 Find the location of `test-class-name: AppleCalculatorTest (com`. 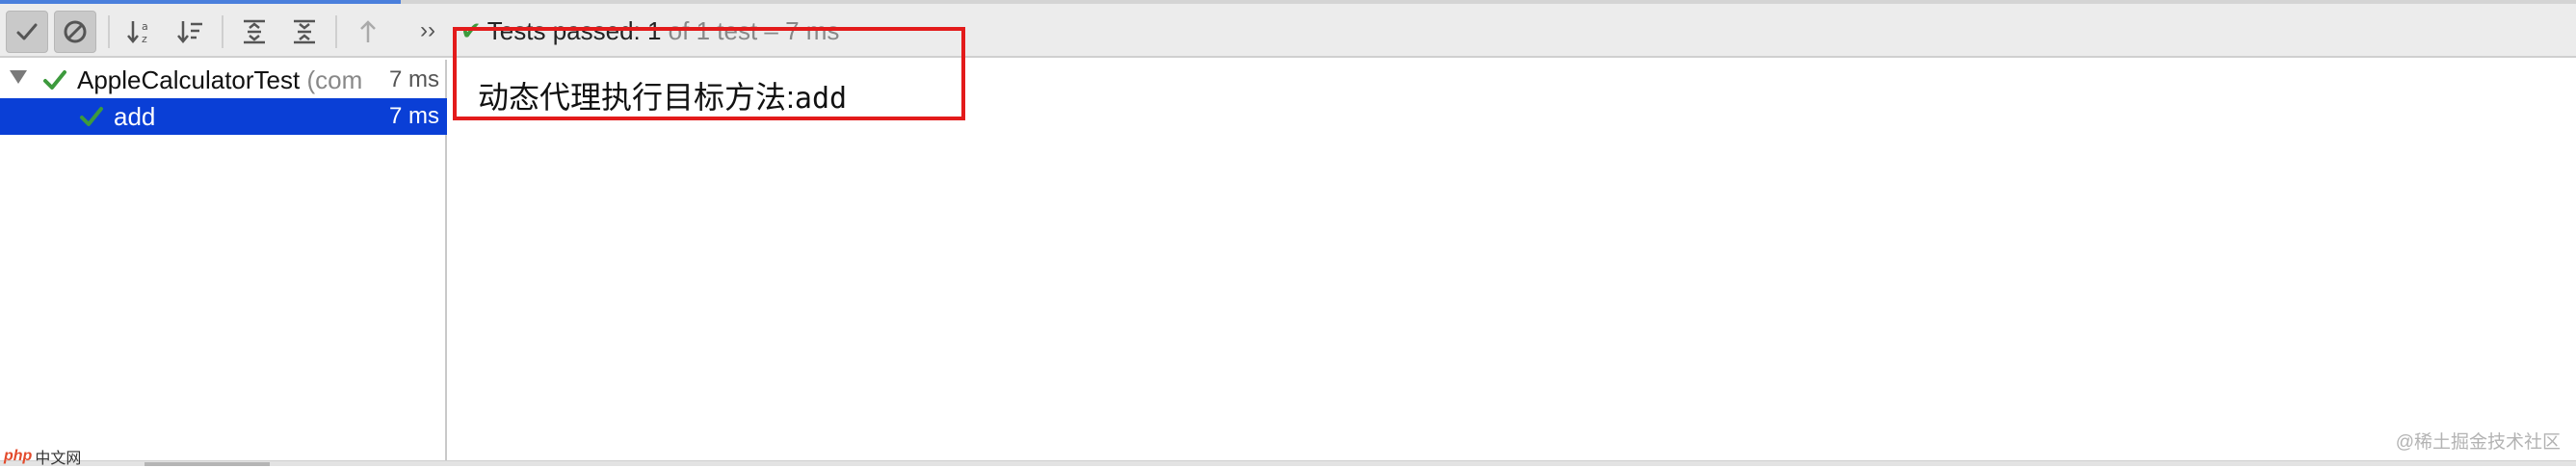

test-class-name: AppleCalculatorTest (com is located at coordinates (219, 80).